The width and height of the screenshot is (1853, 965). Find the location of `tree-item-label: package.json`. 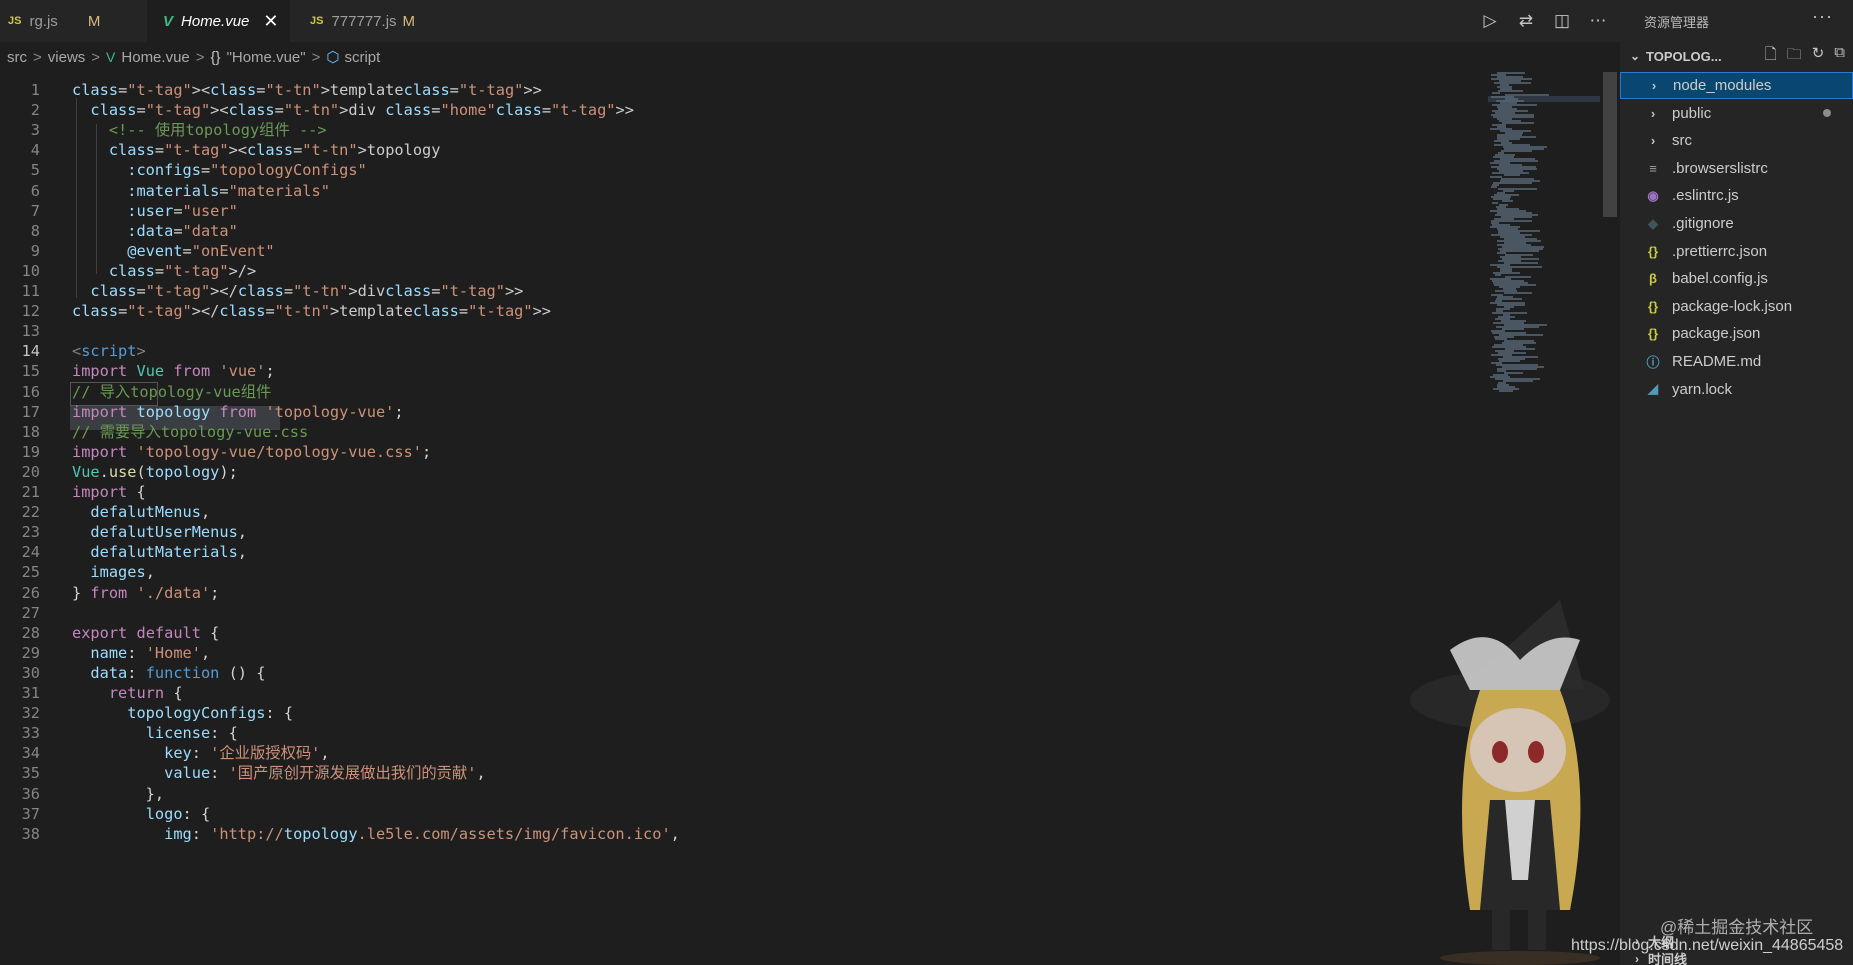

tree-item-label: package.json is located at coordinates (1716, 334).